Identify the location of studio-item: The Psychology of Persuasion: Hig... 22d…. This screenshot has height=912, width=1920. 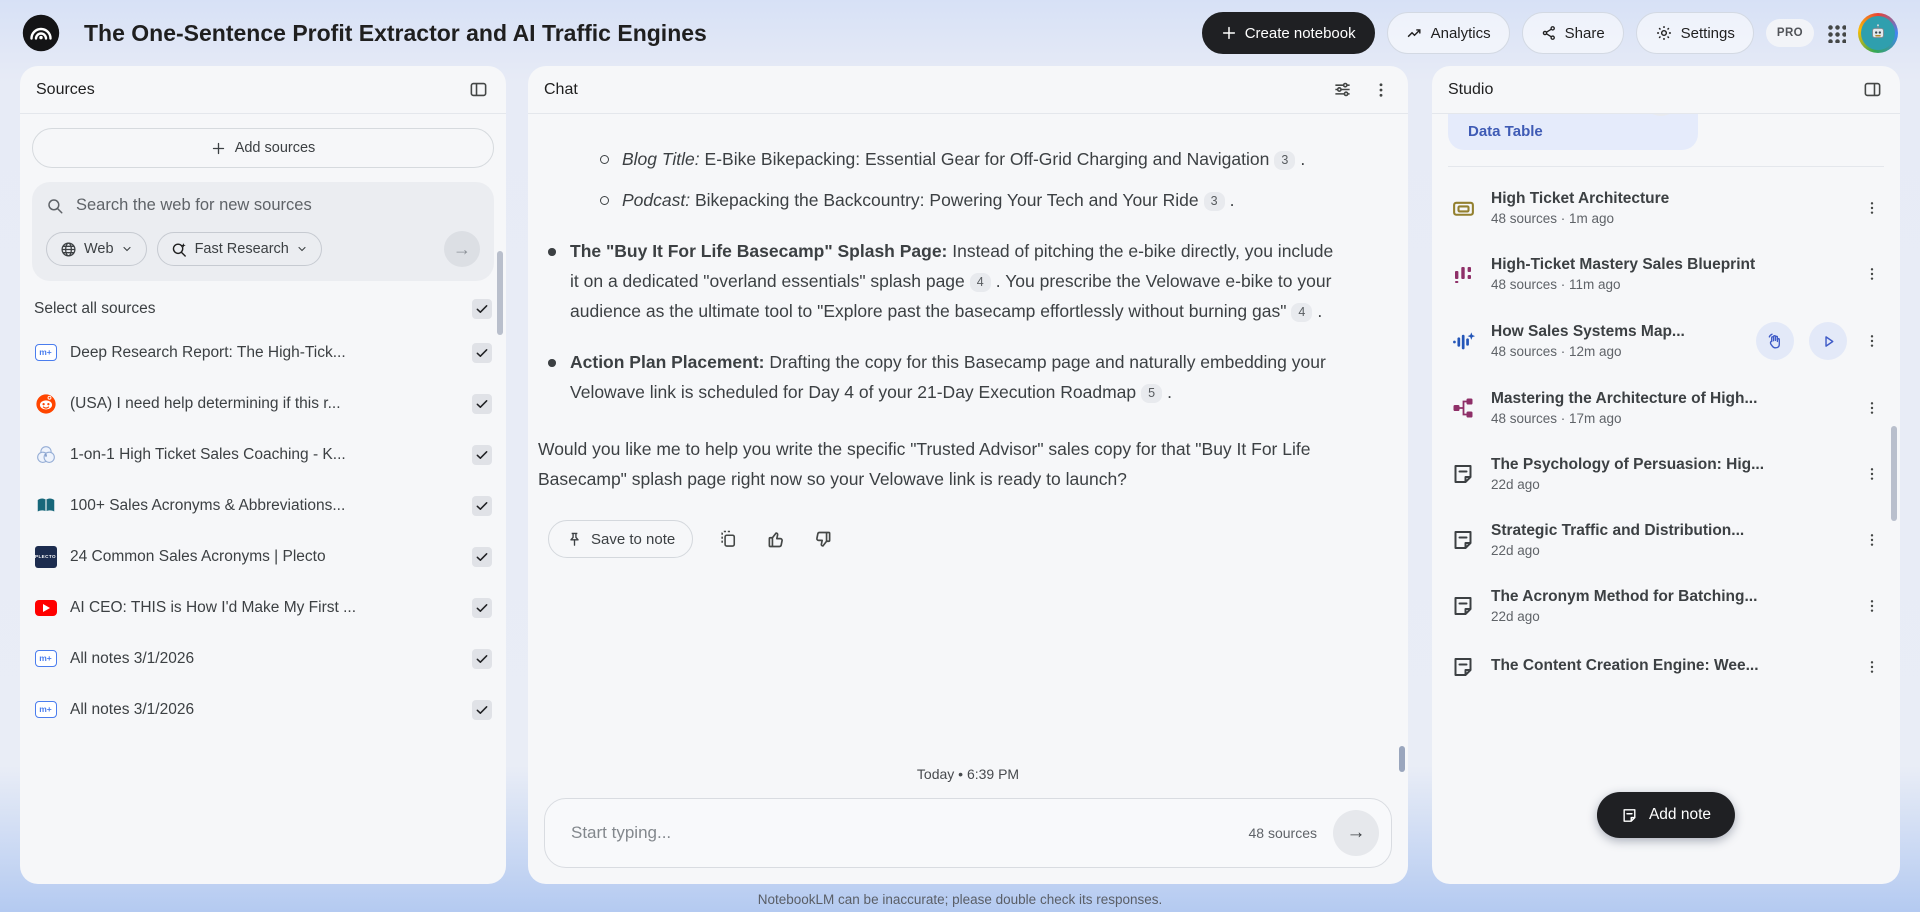
(1666, 474).